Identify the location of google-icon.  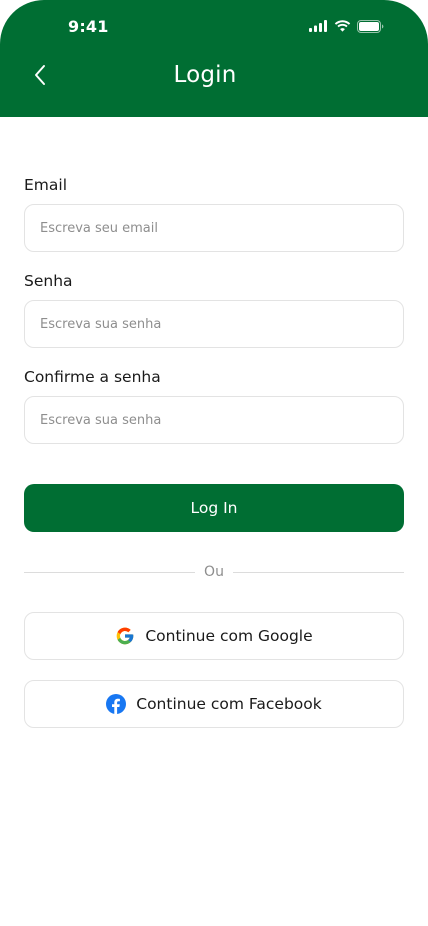
(125, 636).